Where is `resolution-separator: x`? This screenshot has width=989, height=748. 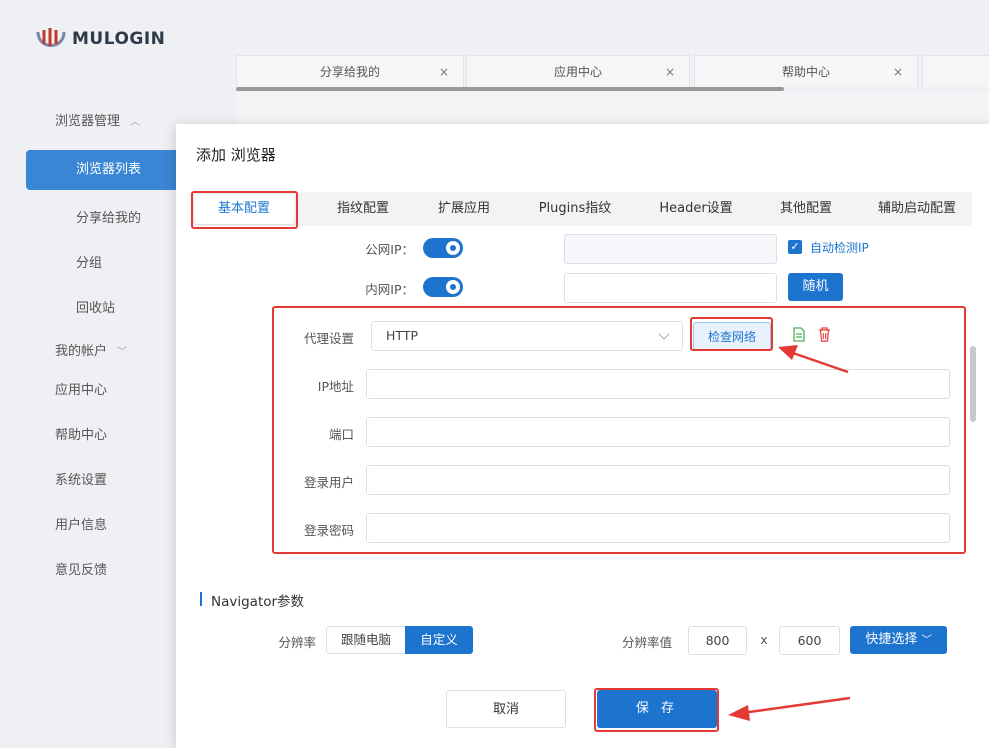 resolution-separator: x is located at coordinates (764, 639).